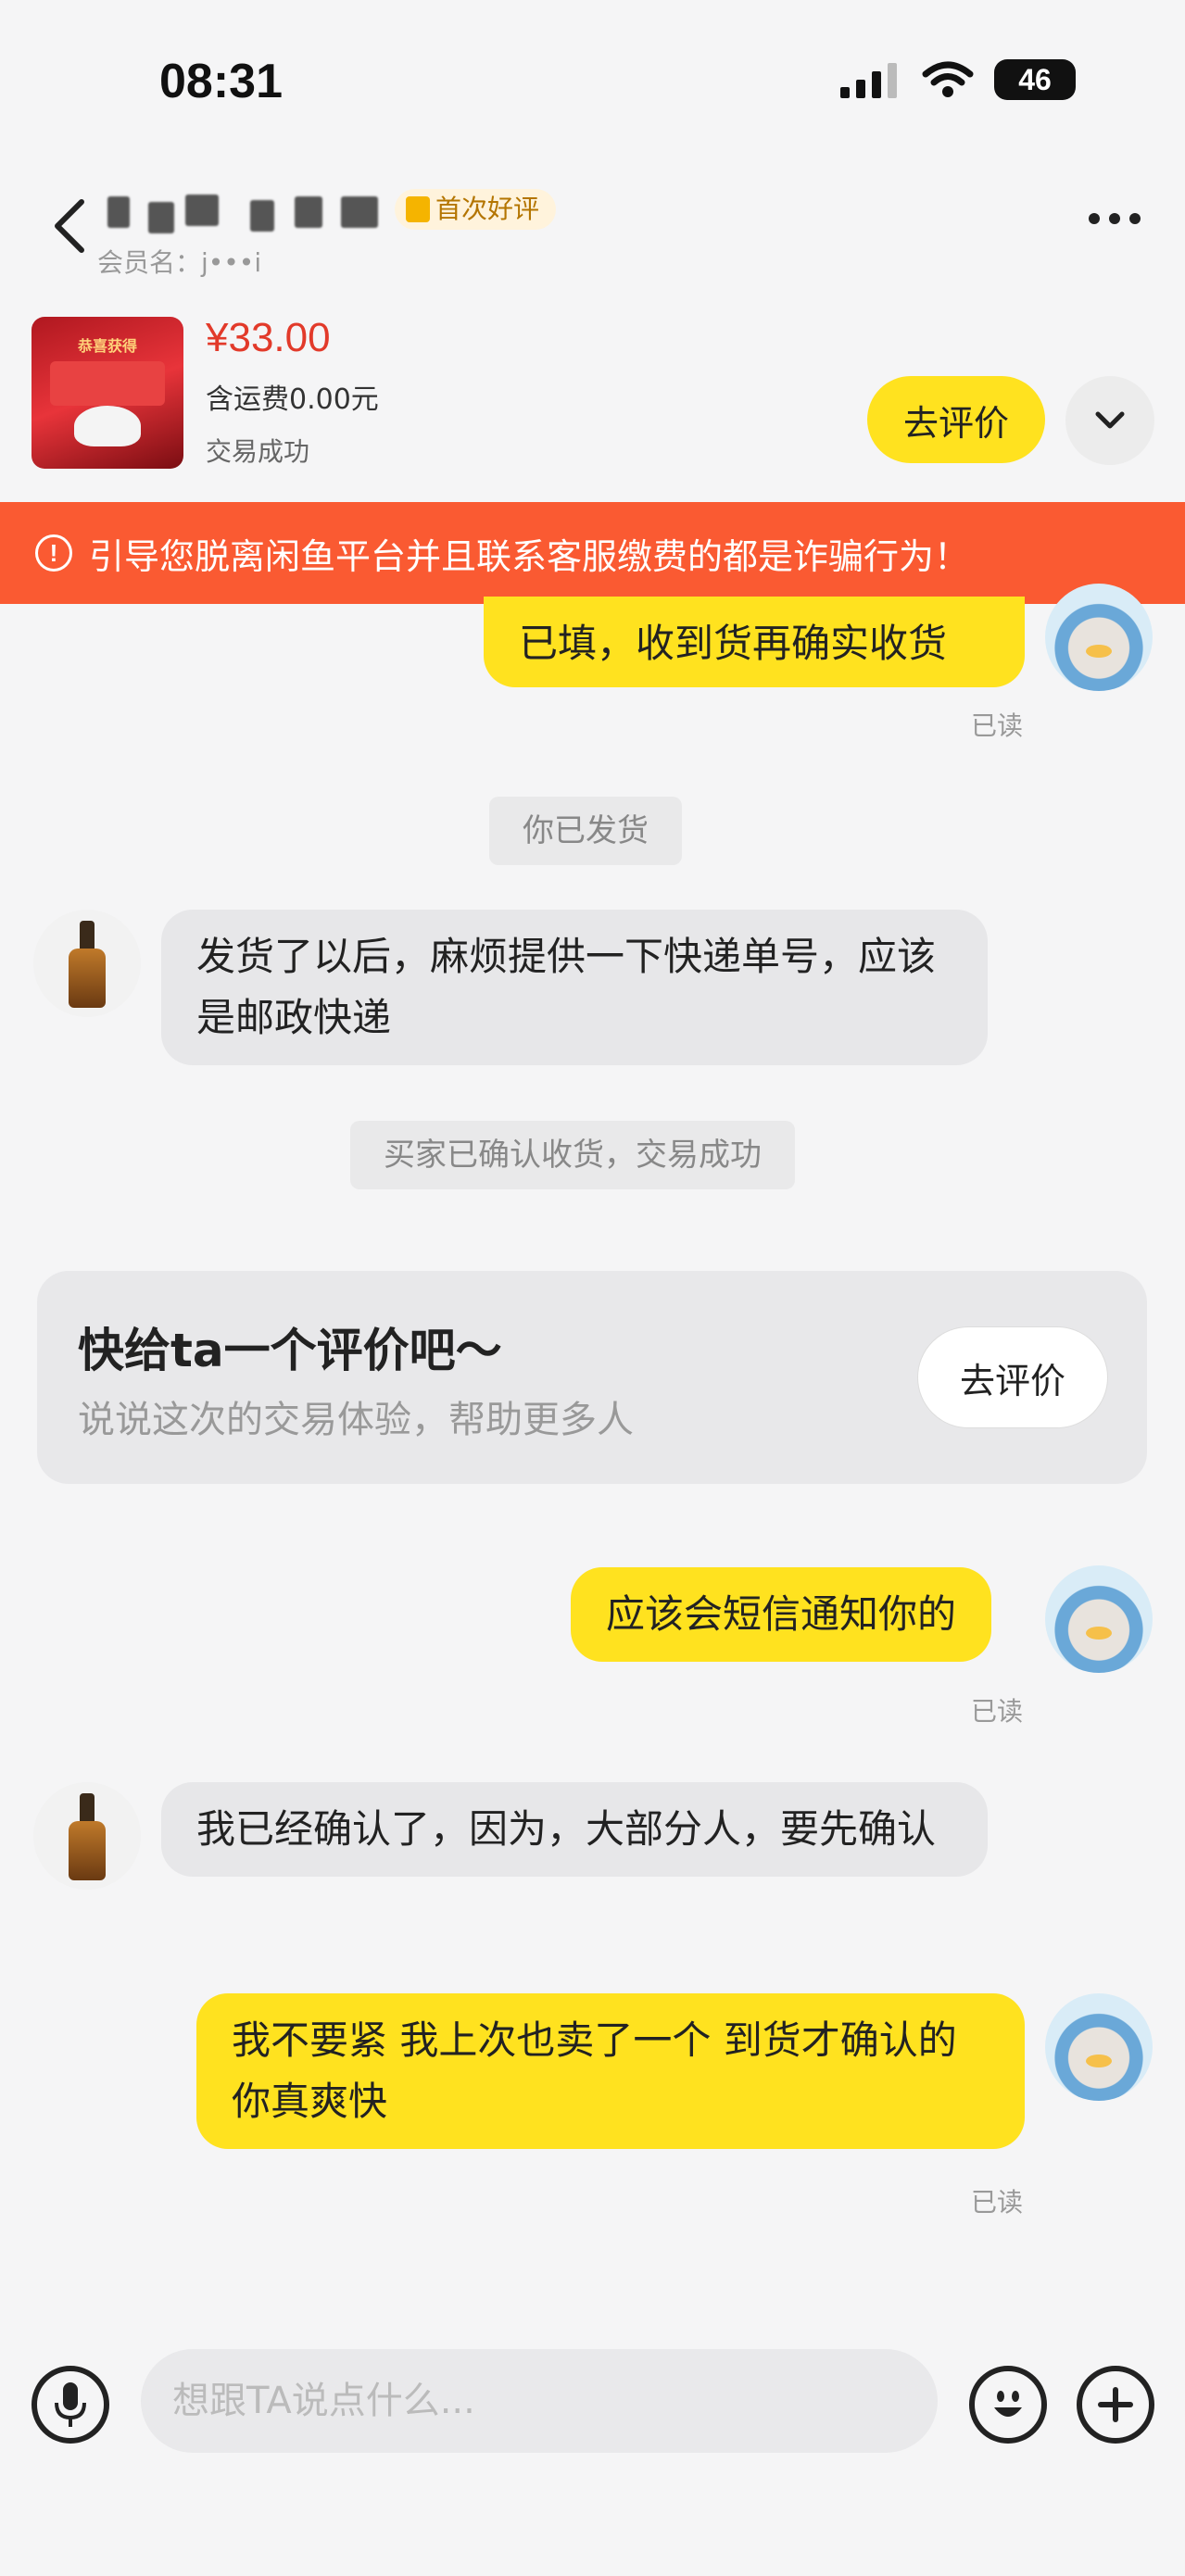  I want to click on member-name-label: 会员名：j•••i, so click(180, 262).